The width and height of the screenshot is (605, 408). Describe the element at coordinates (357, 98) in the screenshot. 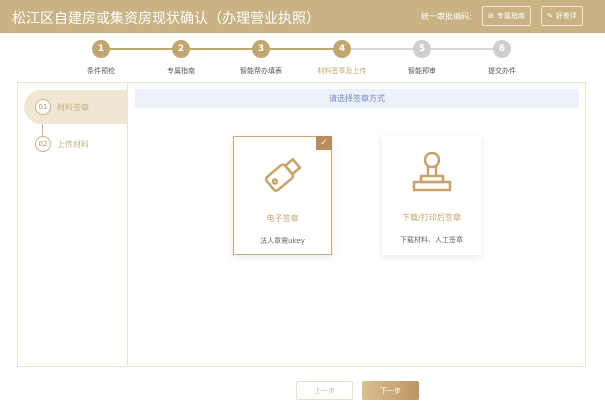

I see `instruction-banner: 请选择签章方式` at that location.